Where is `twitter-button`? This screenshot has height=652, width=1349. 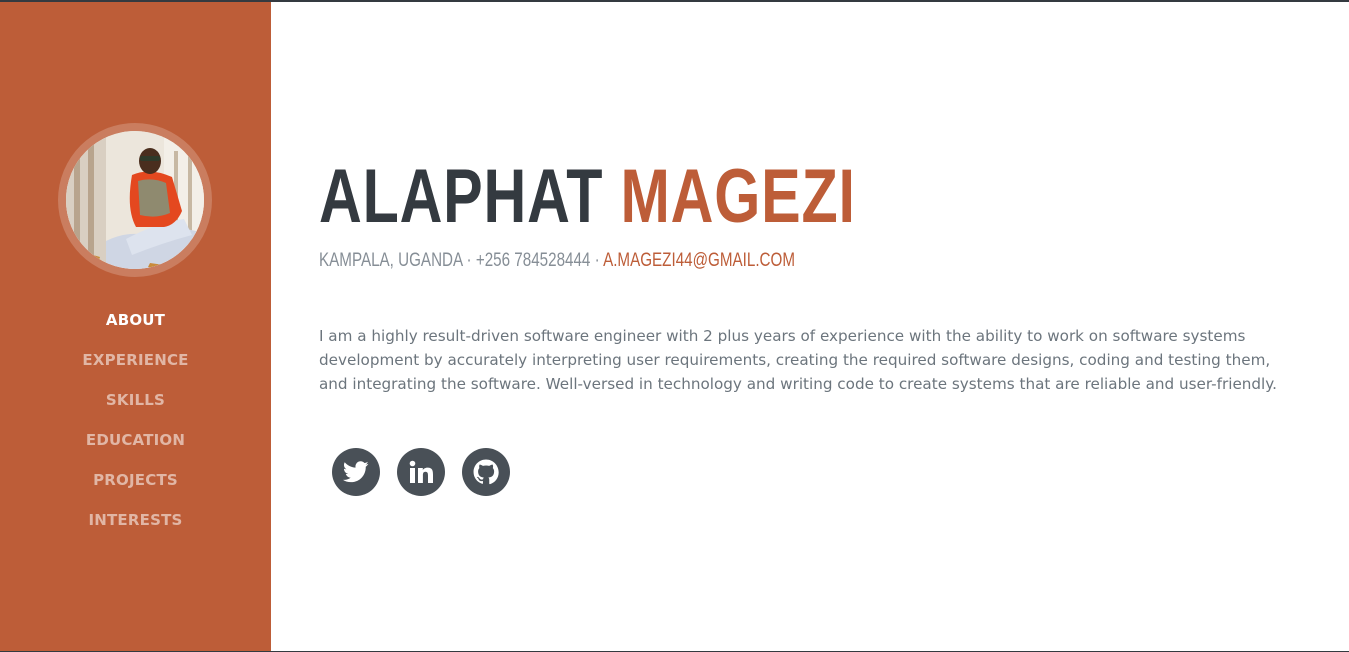
twitter-button is located at coordinates (356, 472).